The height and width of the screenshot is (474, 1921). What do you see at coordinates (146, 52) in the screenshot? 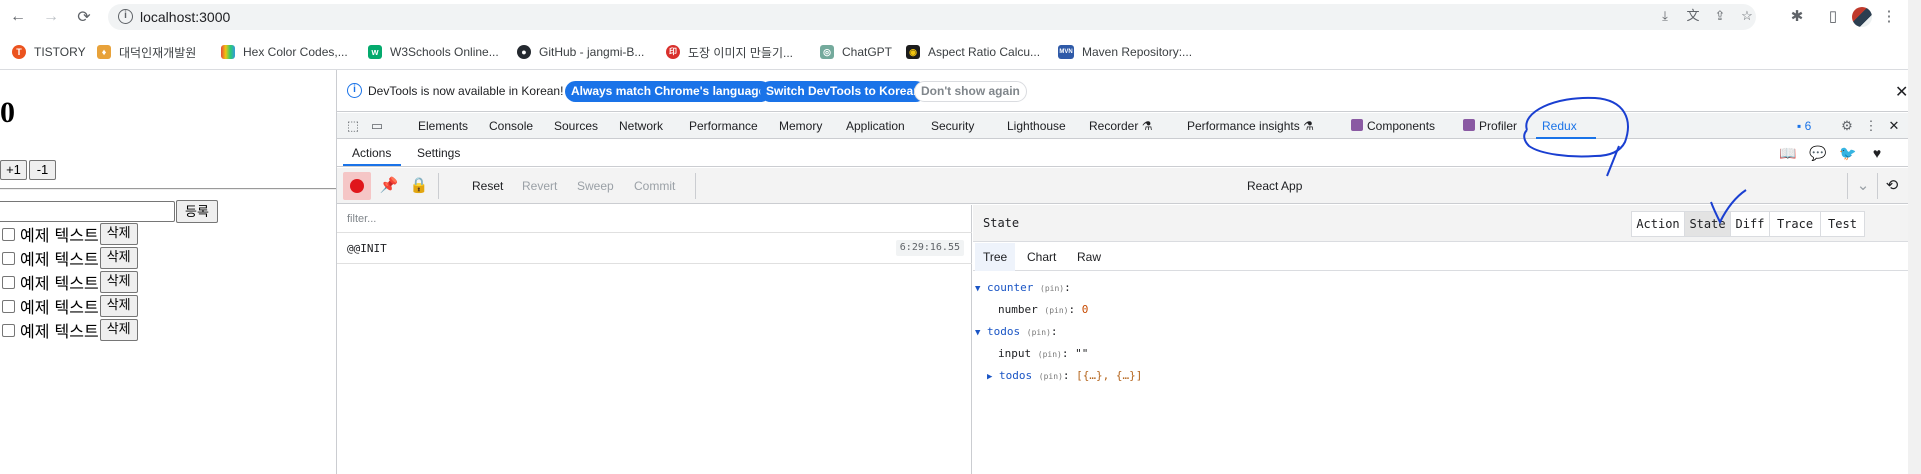
I see `bookmark-daedeok: ♦ 대덕인재개발원` at bounding box center [146, 52].